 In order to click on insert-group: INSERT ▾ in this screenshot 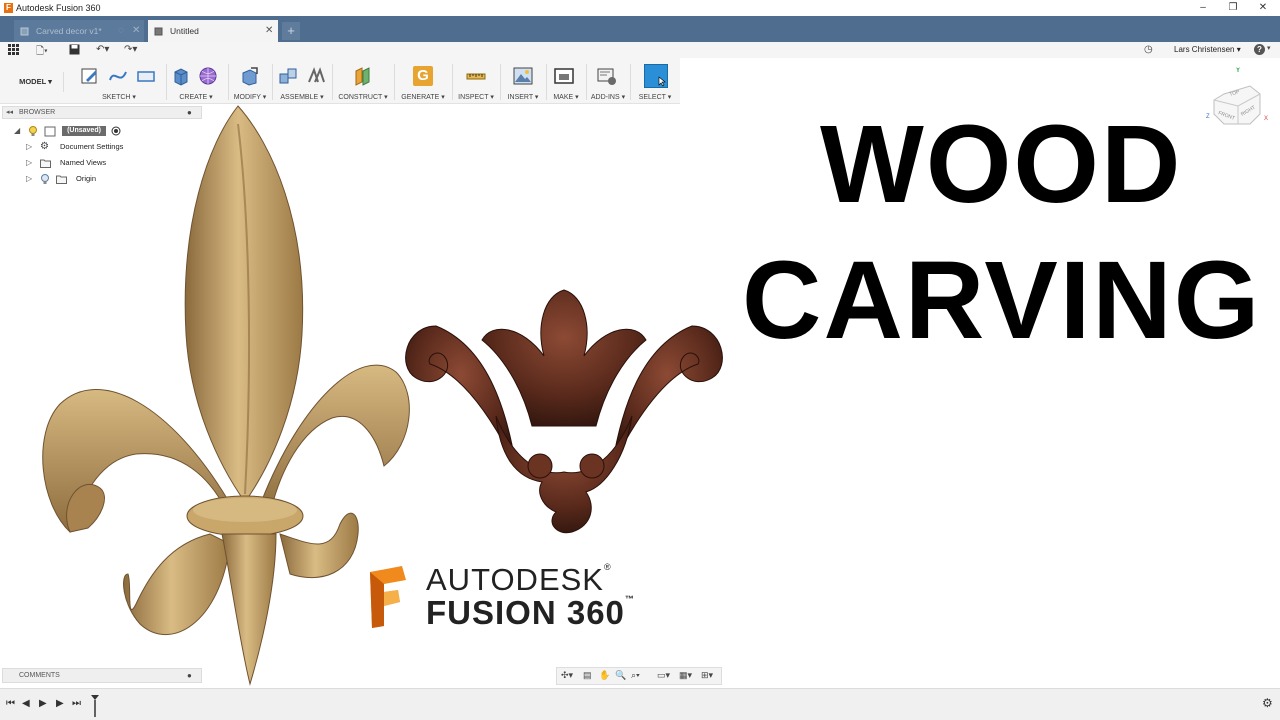, I will do `click(523, 81)`.